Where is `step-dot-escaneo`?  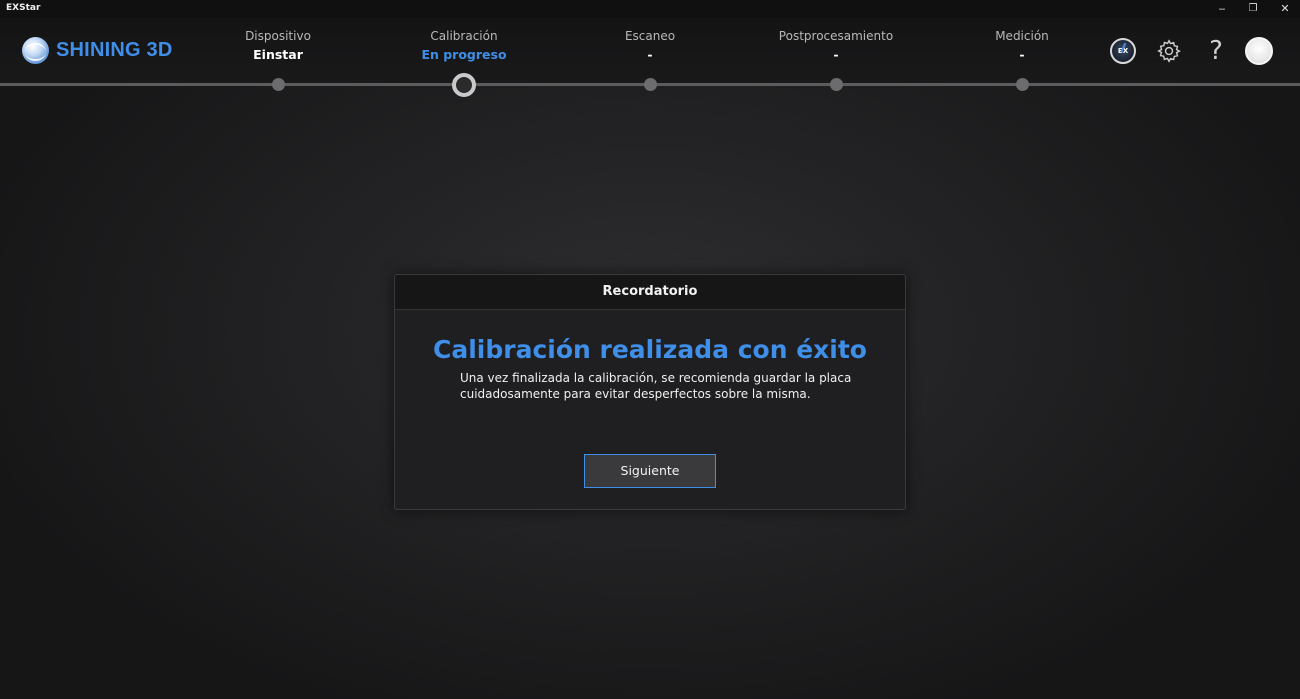
step-dot-escaneo is located at coordinates (650, 84).